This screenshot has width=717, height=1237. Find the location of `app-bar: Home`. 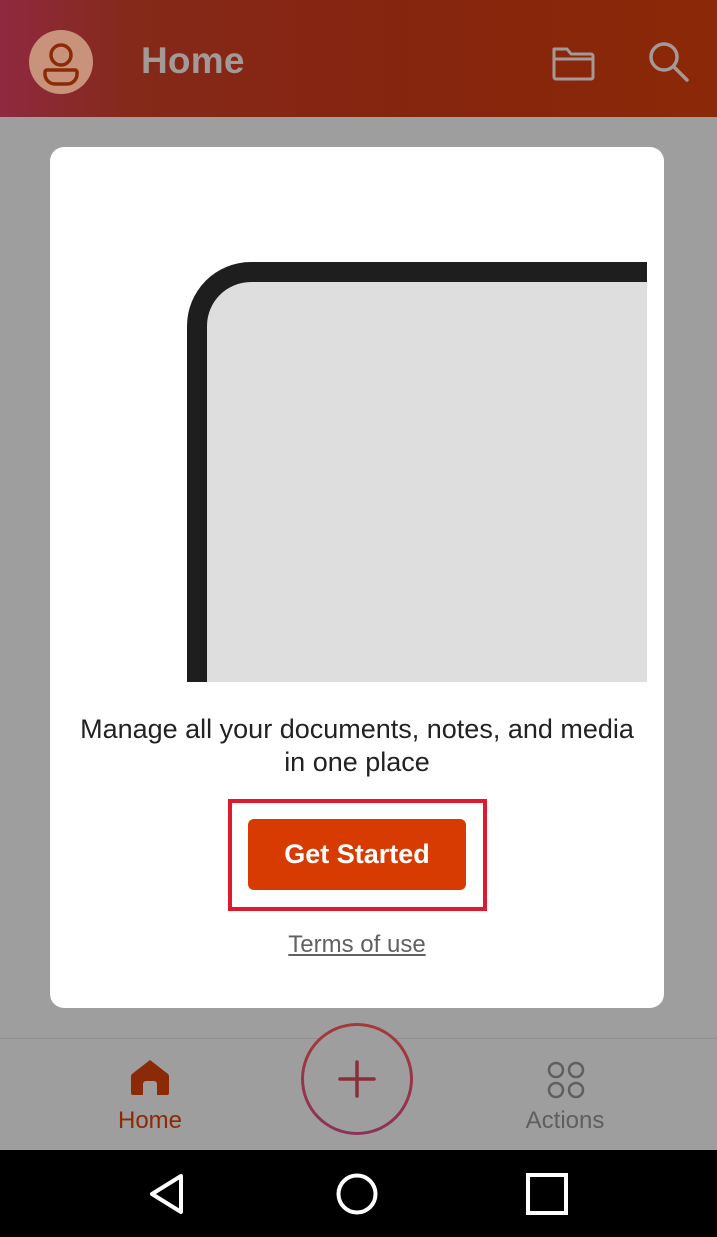

app-bar: Home is located at coordinates (358, 58).